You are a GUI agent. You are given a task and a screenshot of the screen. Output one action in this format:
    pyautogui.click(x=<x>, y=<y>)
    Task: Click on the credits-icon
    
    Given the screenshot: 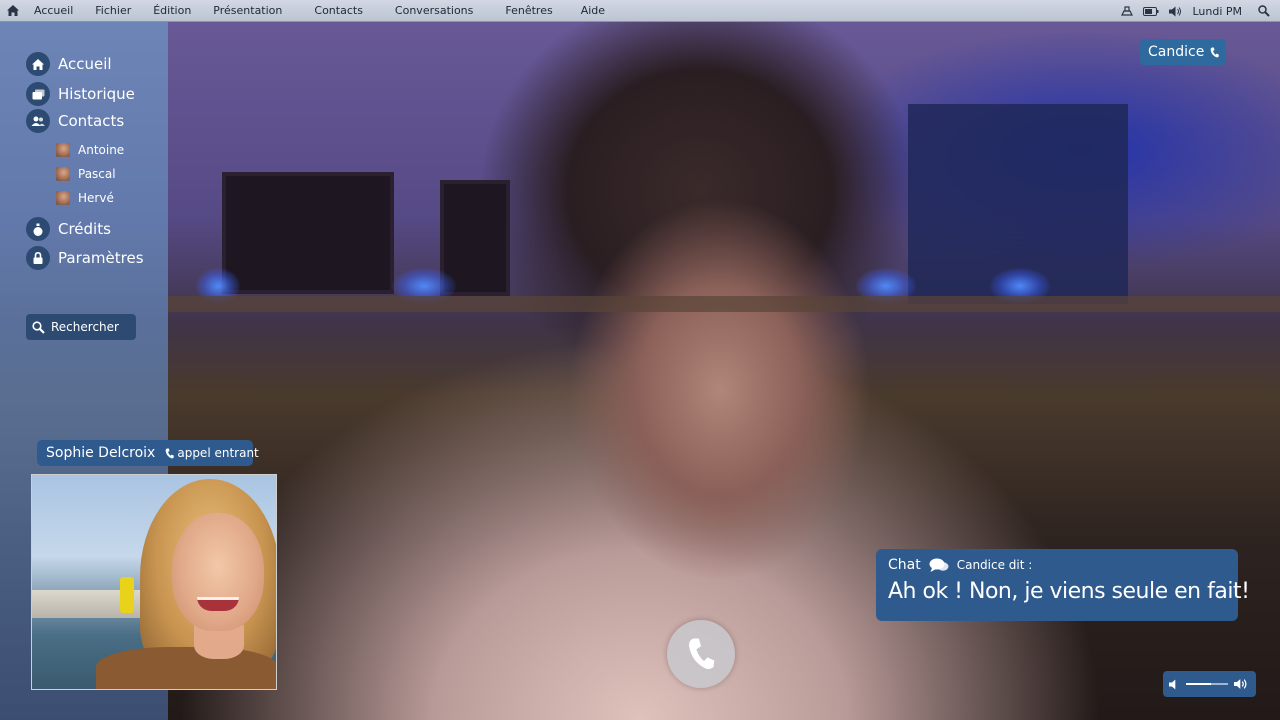 What is the action you would take?
    pyautogui.click(x=38, y=229)
    